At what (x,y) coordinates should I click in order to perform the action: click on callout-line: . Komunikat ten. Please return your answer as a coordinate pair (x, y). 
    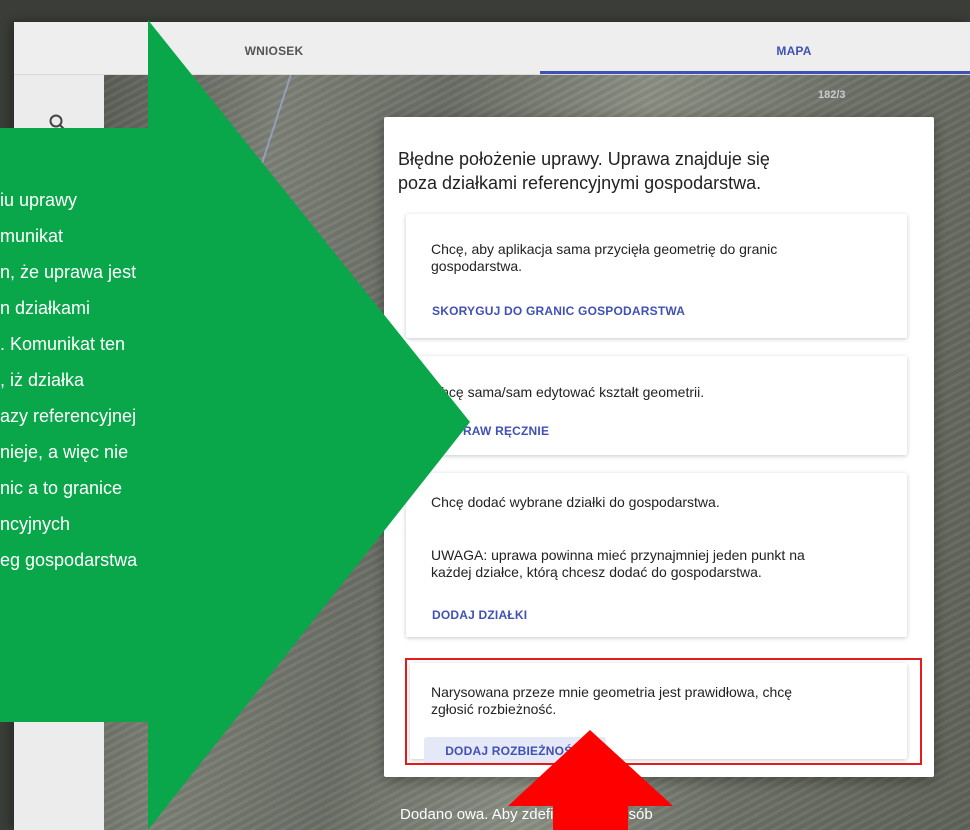
    Looking at the image, I should click on (63, 344).